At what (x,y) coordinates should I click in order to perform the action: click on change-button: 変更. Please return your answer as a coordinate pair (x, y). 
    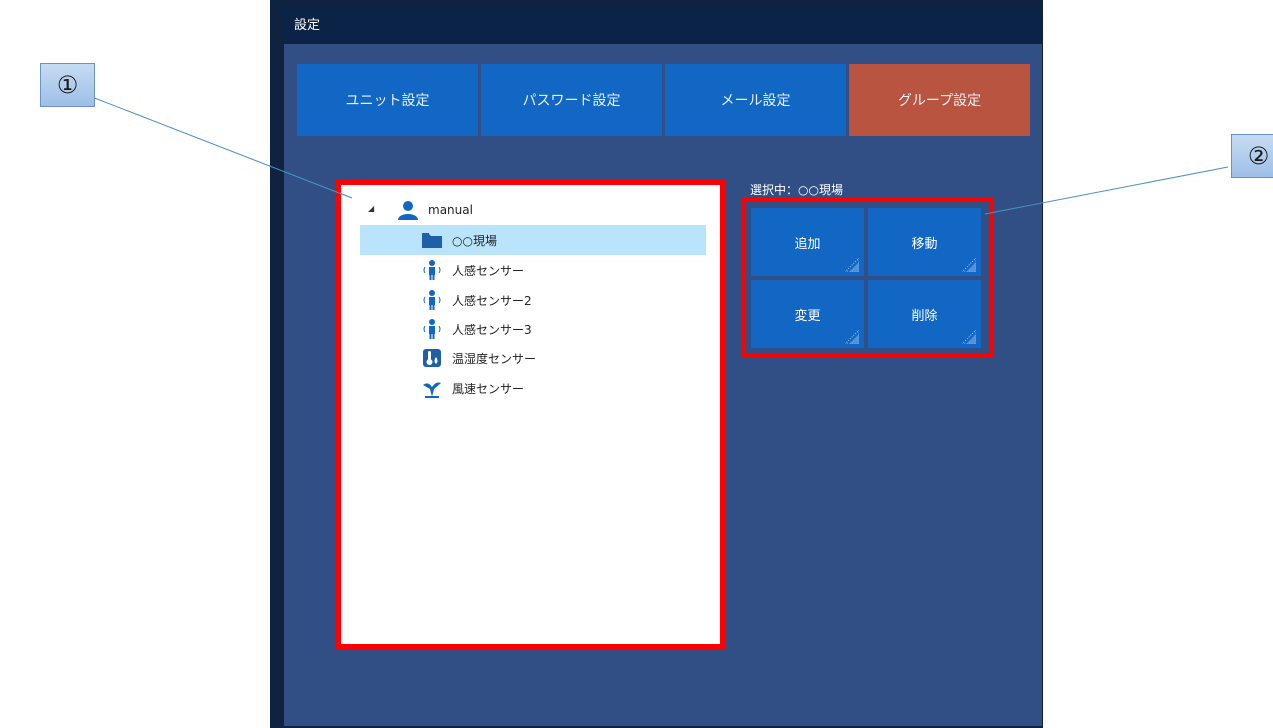
    Looking at the image, I should click on (807, 314).